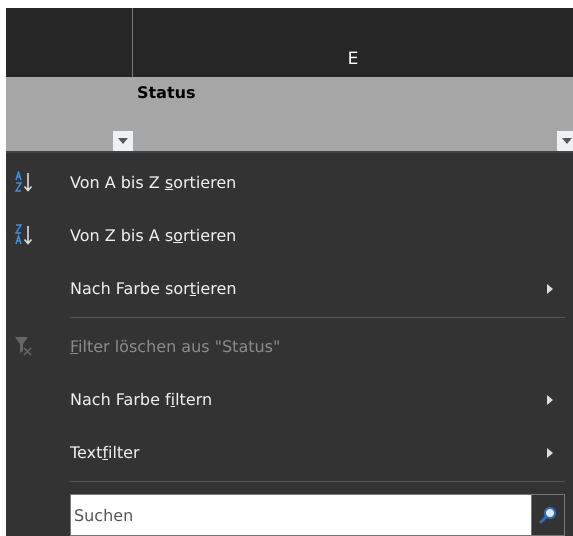 This screenshot has width=573, height=536. What do you see at coordinates (153, 288) in the screenshot?
I see `menu-item-label: Nach Farbe sortieren` at bounding box center [153, 288].